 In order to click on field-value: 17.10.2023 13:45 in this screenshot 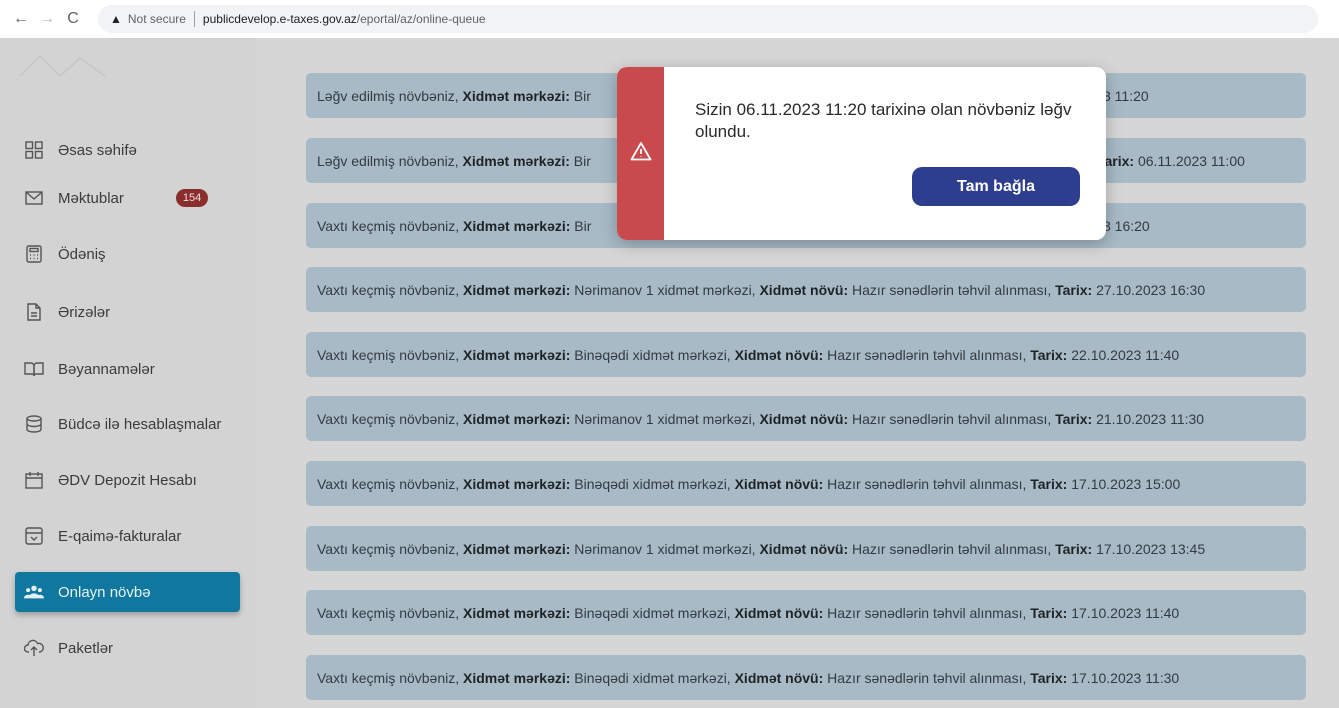, I will do `click(1151, 548)`.